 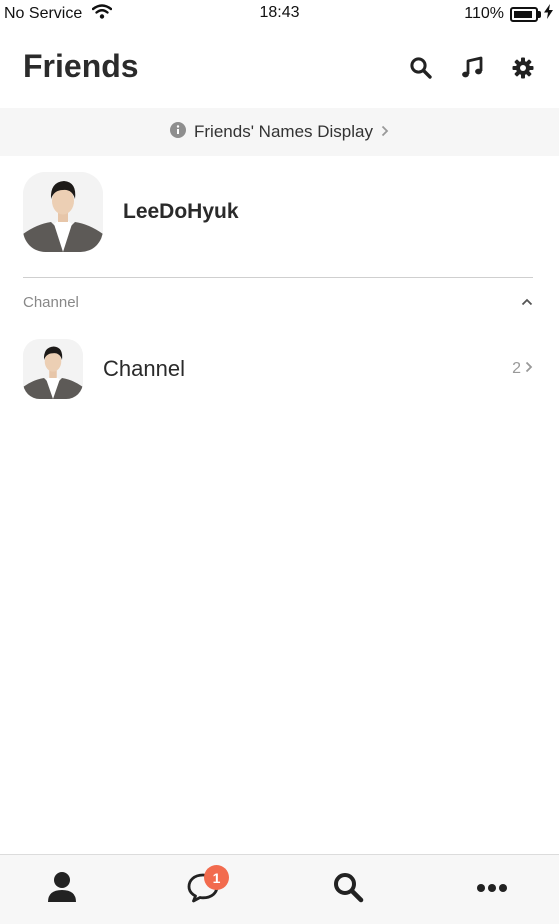 I want to click on divider, so click(x=278, y=277).